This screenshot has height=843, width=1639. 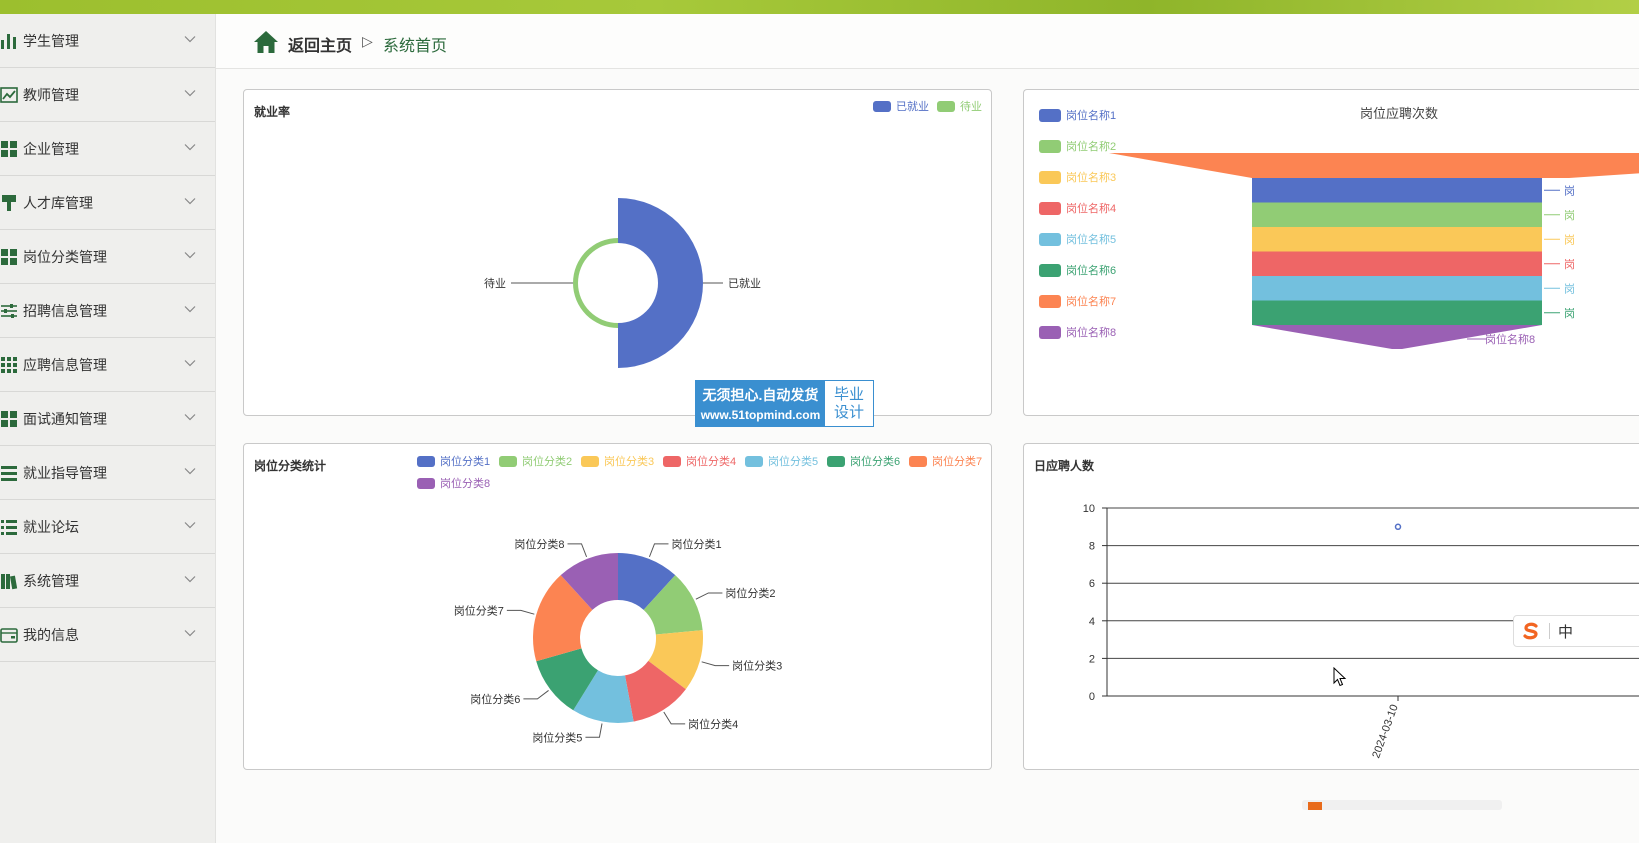 I want to click on sidebar-item-11: 我的信息, so click(x=107, y=635).